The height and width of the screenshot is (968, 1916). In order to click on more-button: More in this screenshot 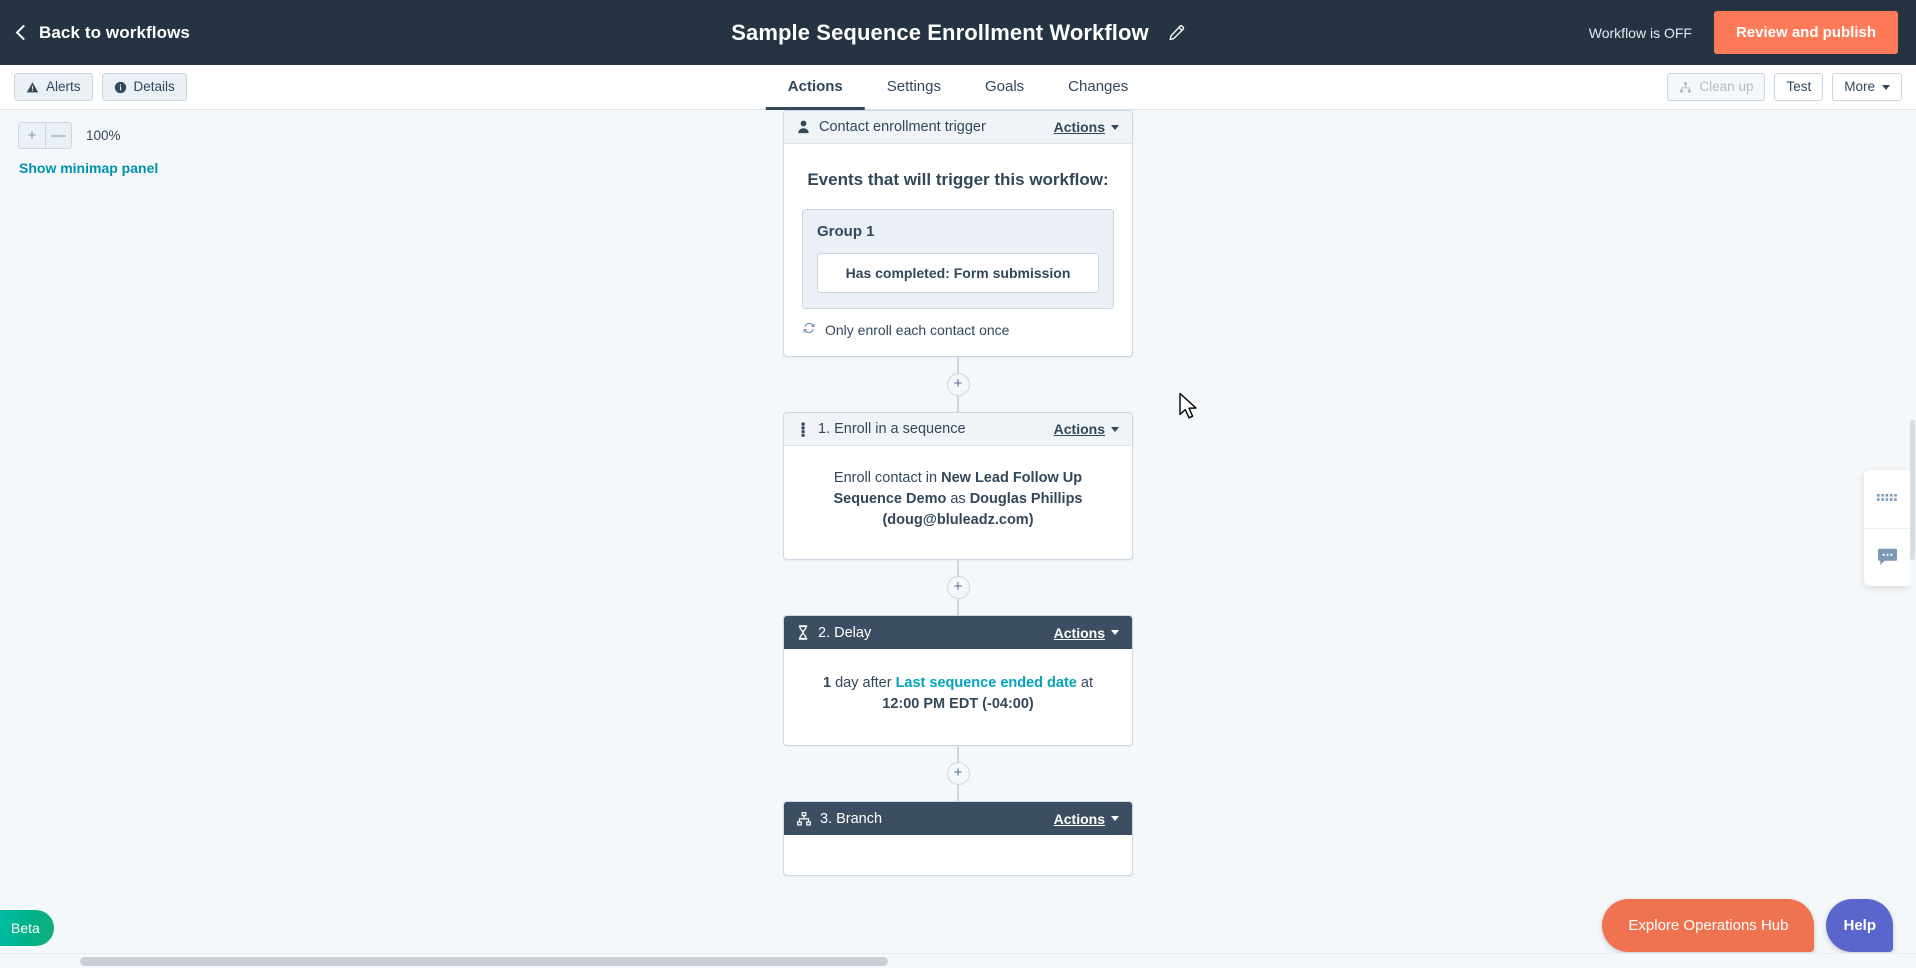, I will do `click(1867, 87)`.